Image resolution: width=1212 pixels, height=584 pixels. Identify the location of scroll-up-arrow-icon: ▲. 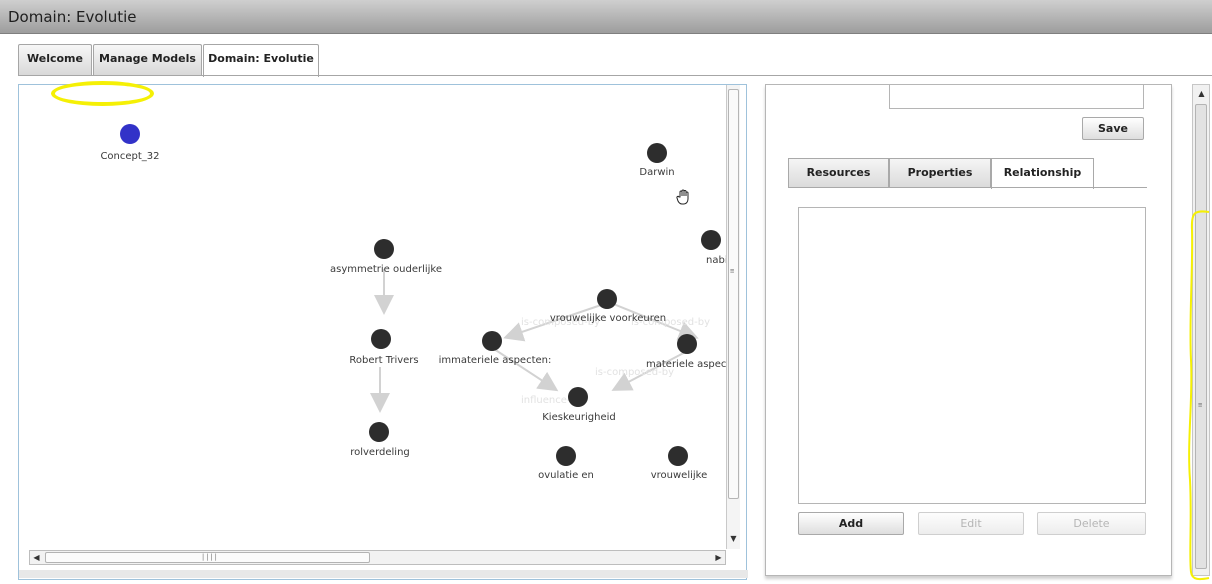
(1201, 93).